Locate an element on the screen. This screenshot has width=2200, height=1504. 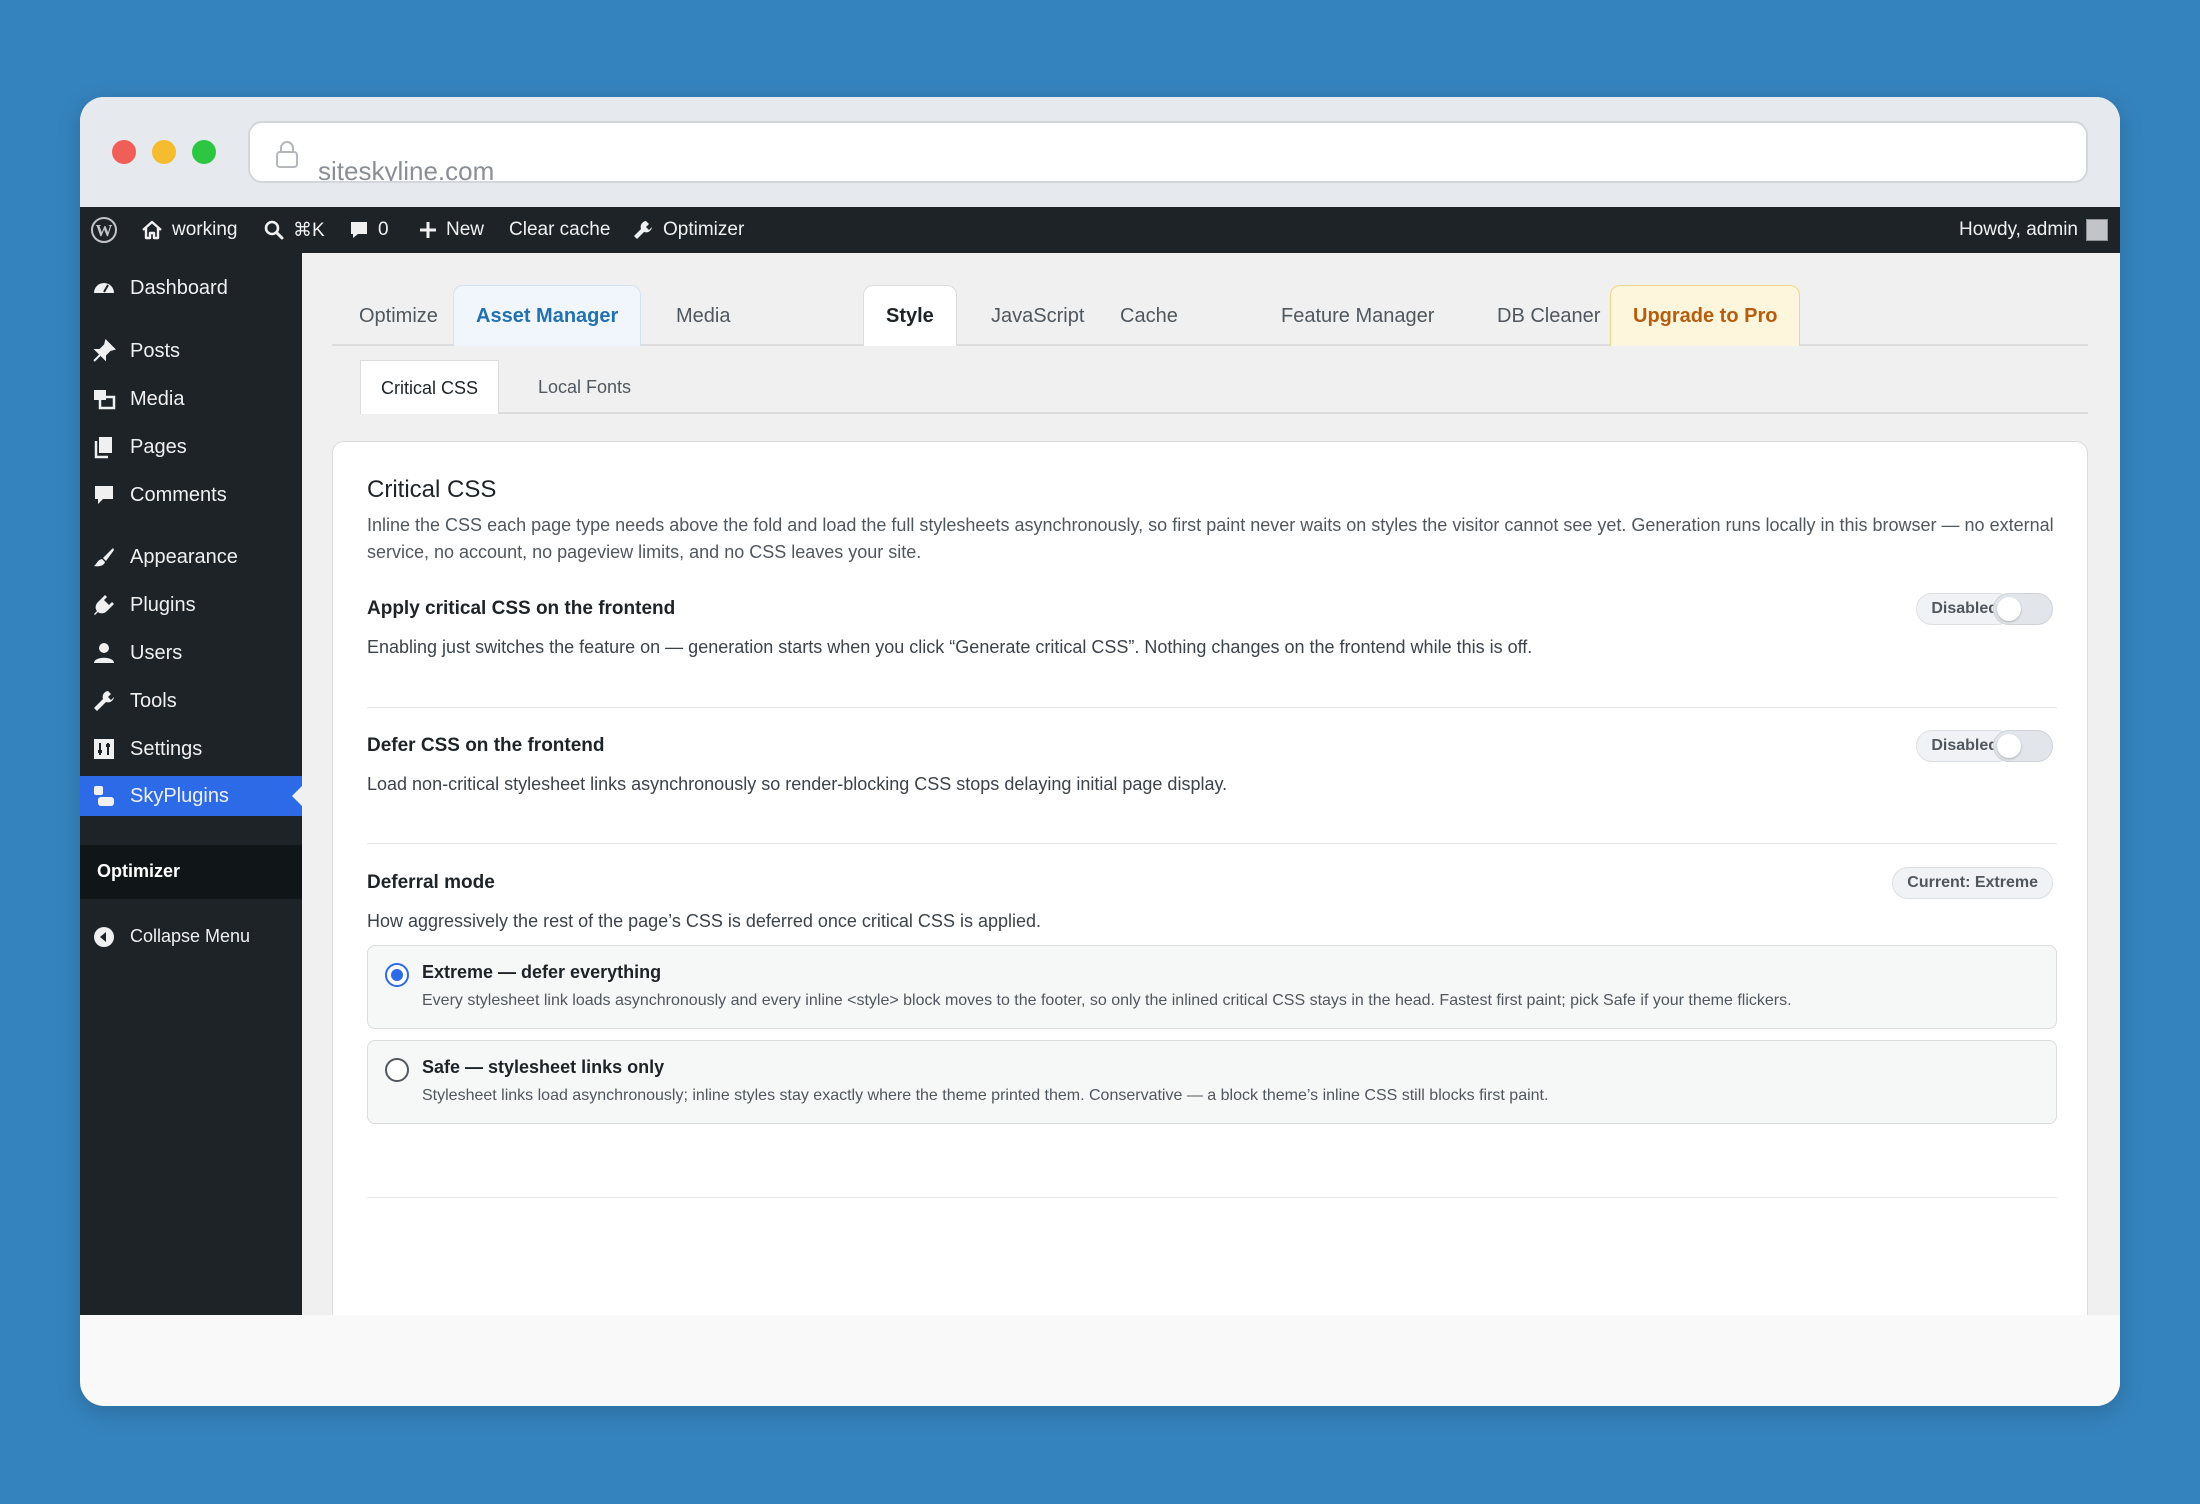
skyplugins-icon is located at coordinates (104, 796).